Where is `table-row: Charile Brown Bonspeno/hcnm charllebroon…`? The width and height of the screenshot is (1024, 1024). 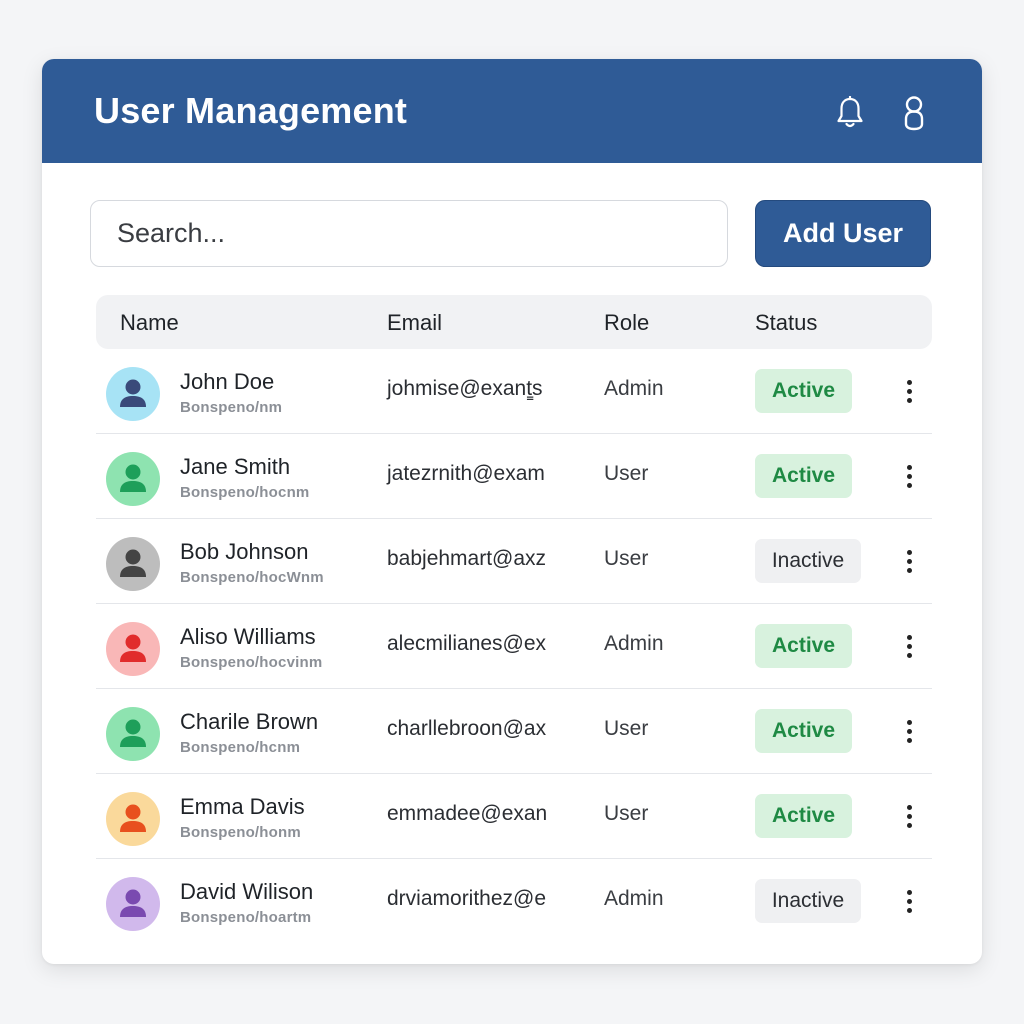
table-row: Charile Brown Bonspeno/hcnm charllebroon… is located at coordinates (514, 731).